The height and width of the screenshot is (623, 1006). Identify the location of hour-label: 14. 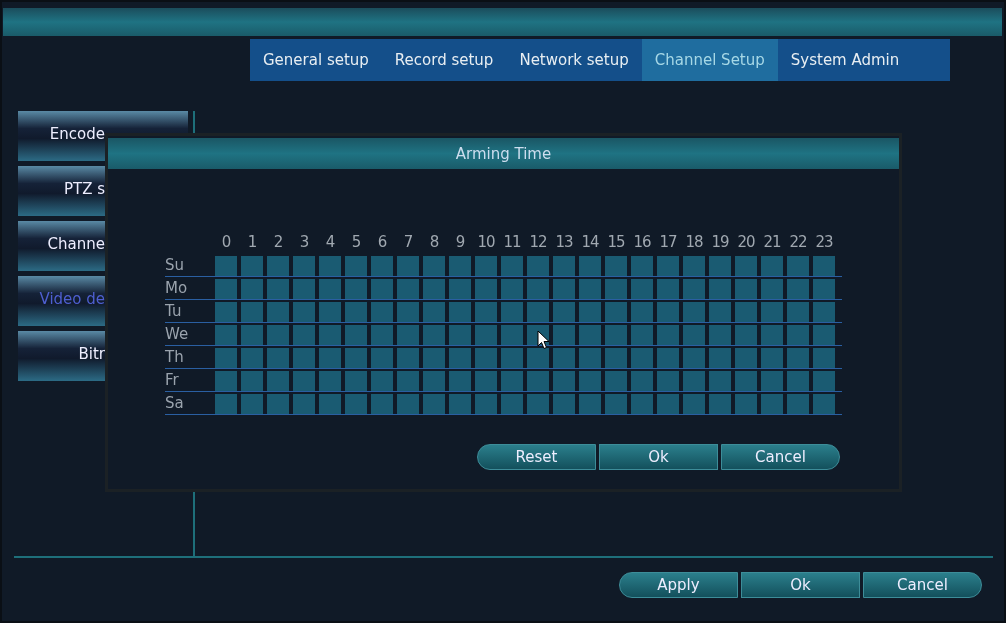
(590, 243).